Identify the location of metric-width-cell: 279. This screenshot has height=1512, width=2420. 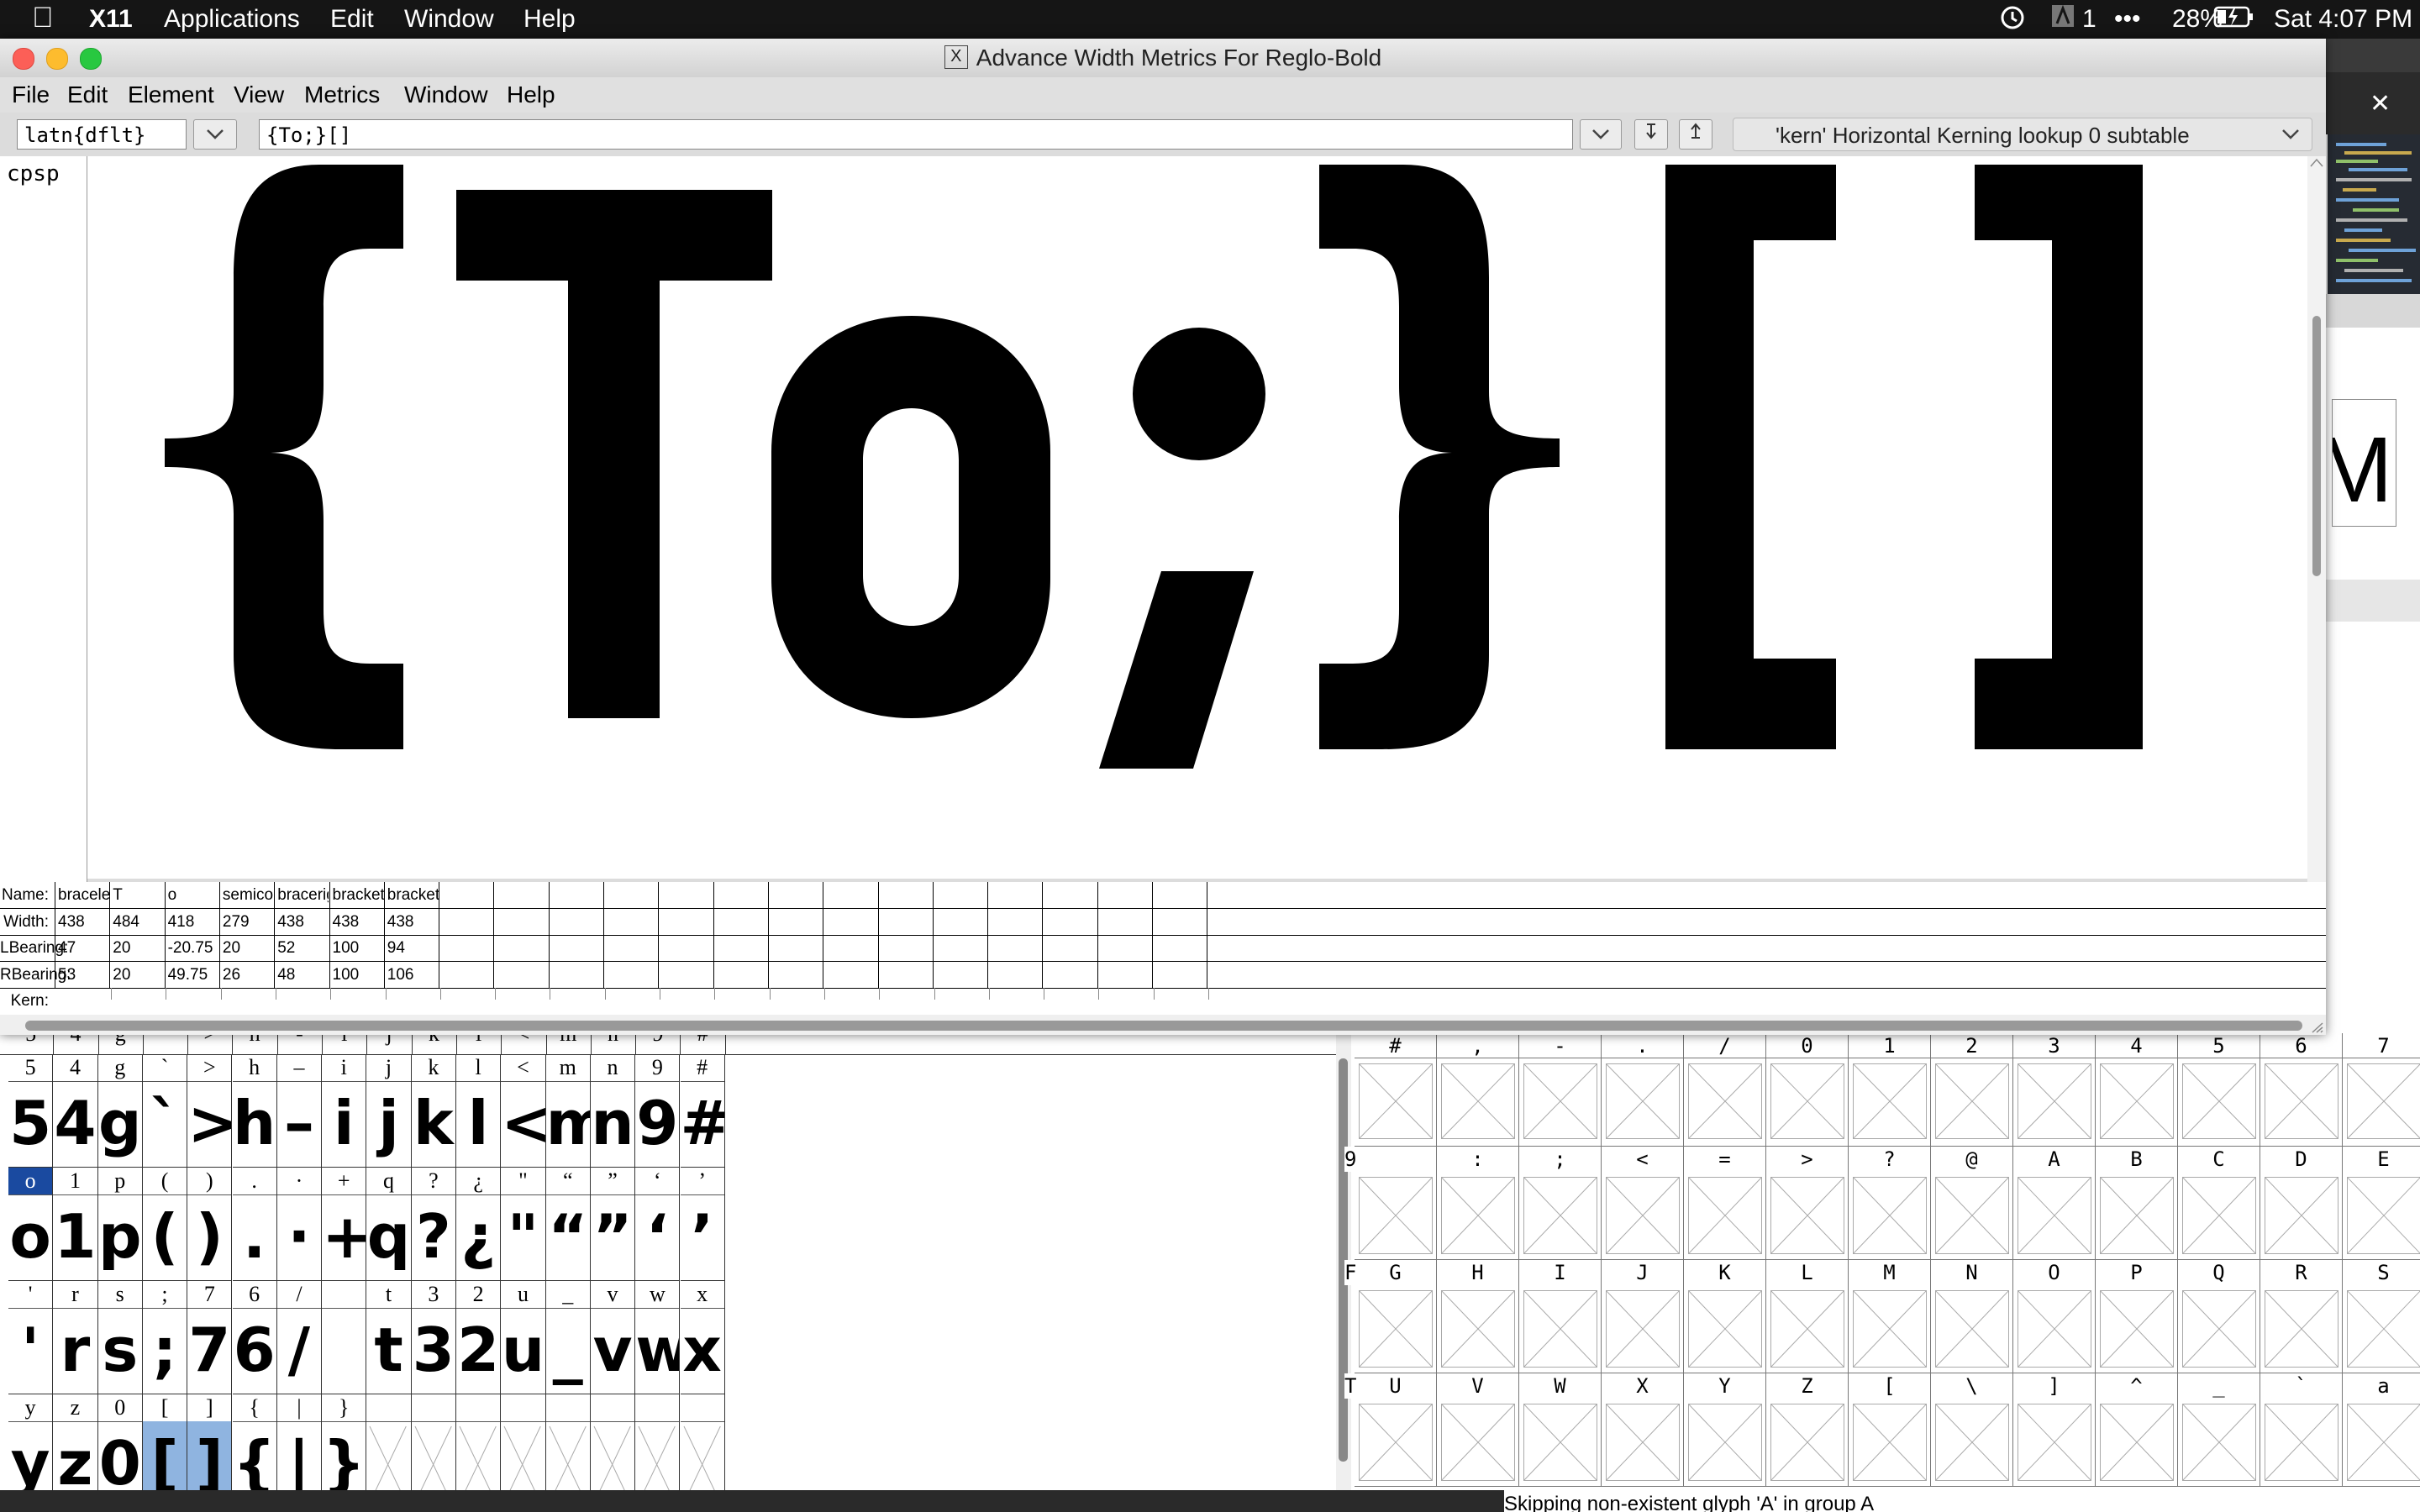
(246, 921).